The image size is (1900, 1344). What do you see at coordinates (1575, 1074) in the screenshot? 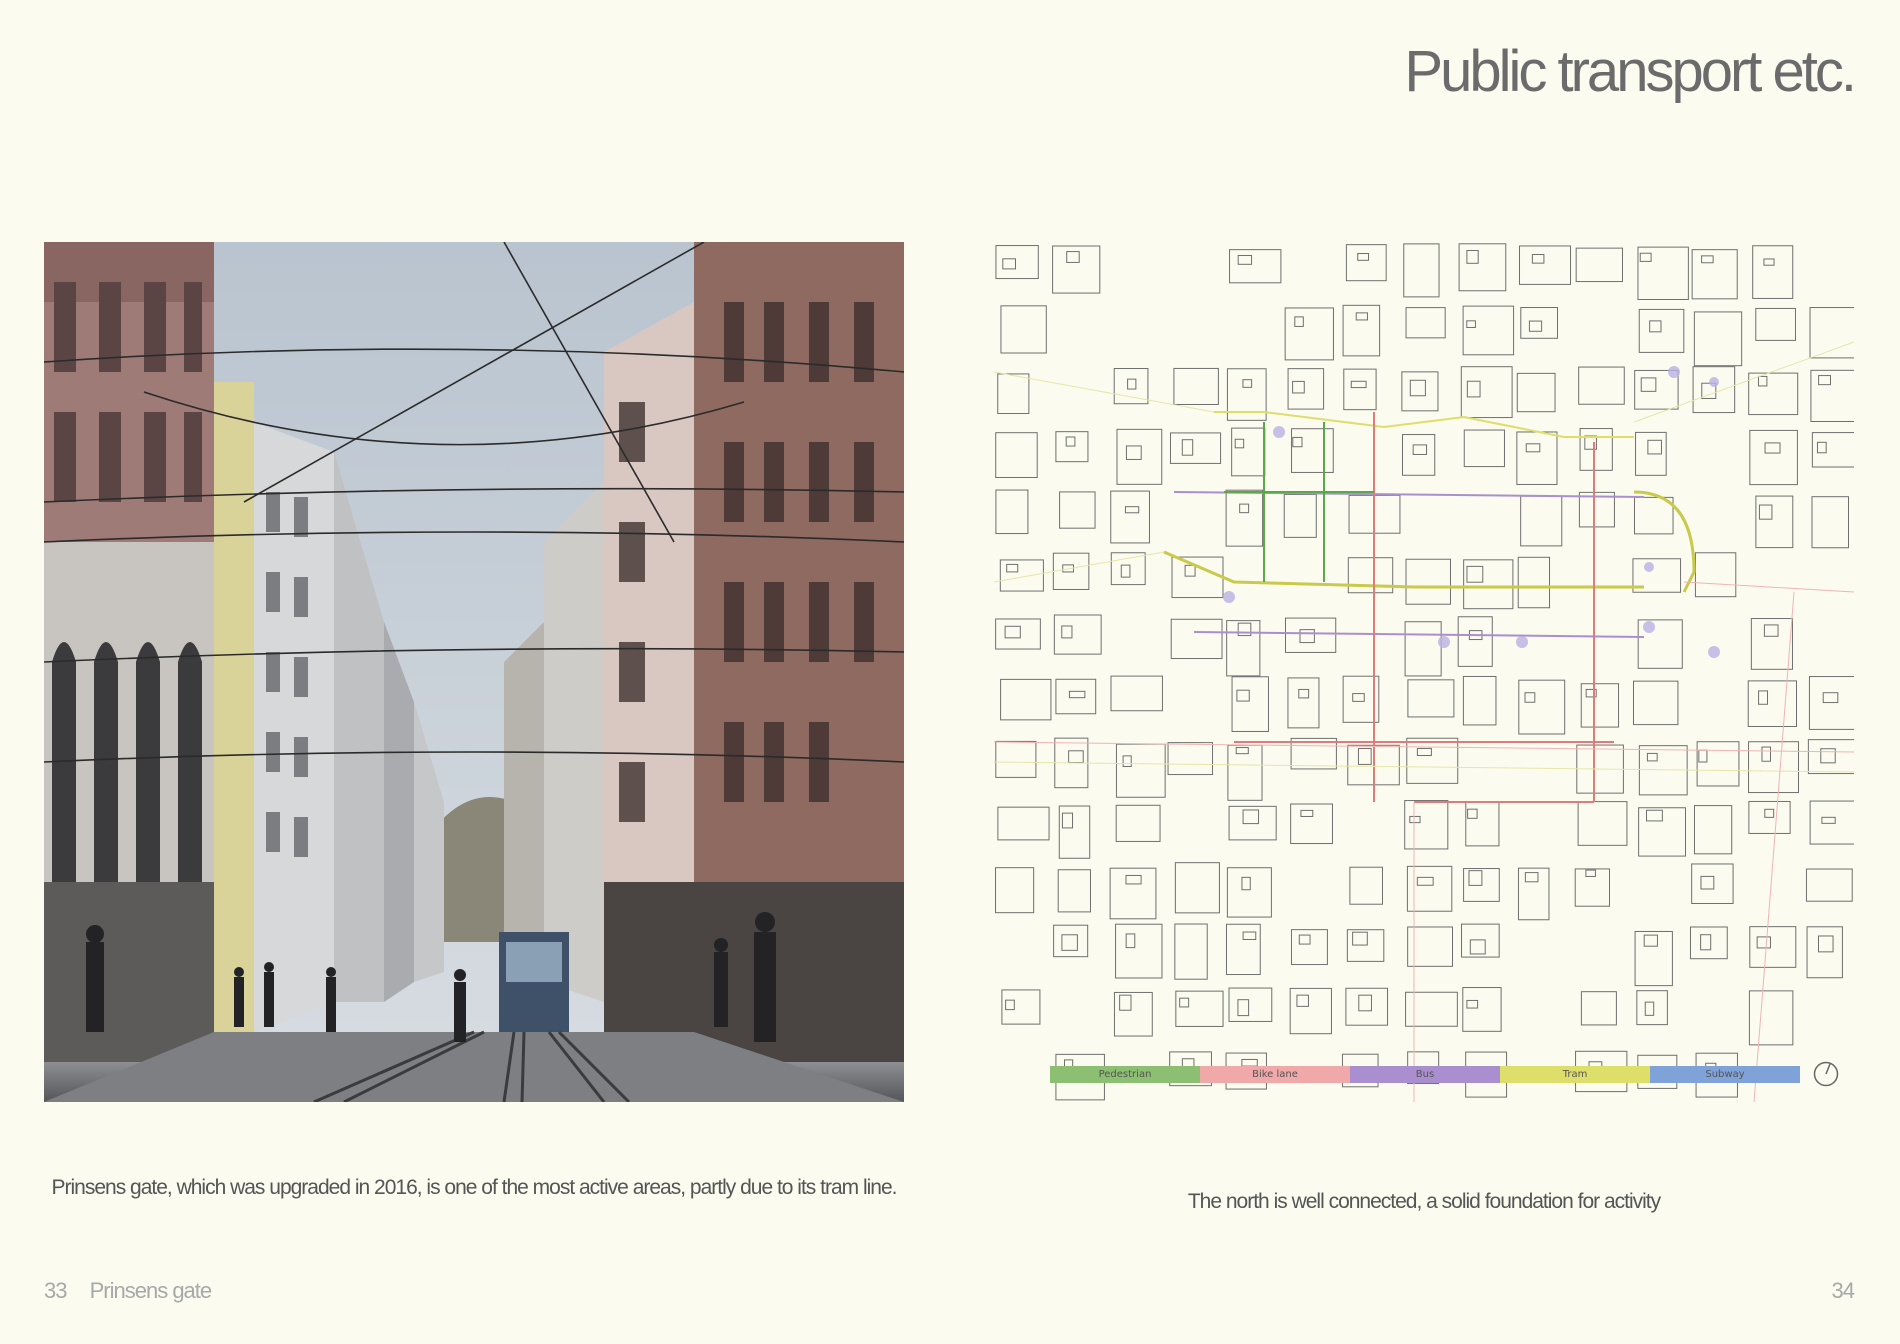
I see `legend-tram: Tram` at bounding box center [1575, 1074].